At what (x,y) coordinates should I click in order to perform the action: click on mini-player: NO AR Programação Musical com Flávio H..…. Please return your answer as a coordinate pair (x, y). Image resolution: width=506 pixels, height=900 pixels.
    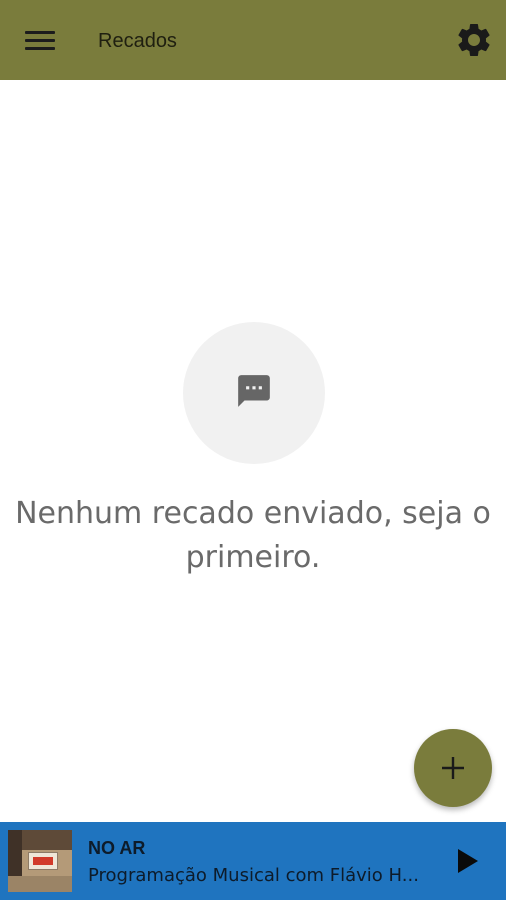
    Looking at the image, I should click on (253, 861).